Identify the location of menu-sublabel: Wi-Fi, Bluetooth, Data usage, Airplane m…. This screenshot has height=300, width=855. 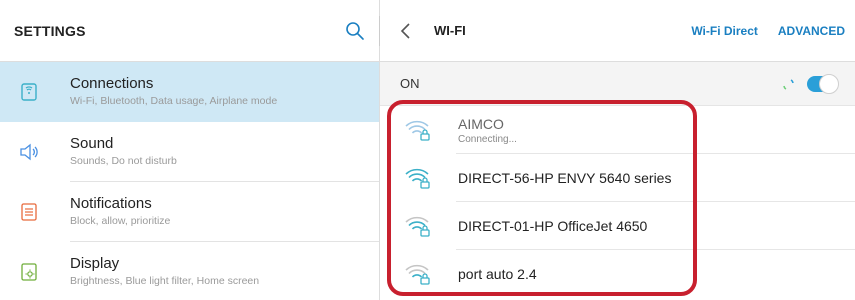
(174, 101).